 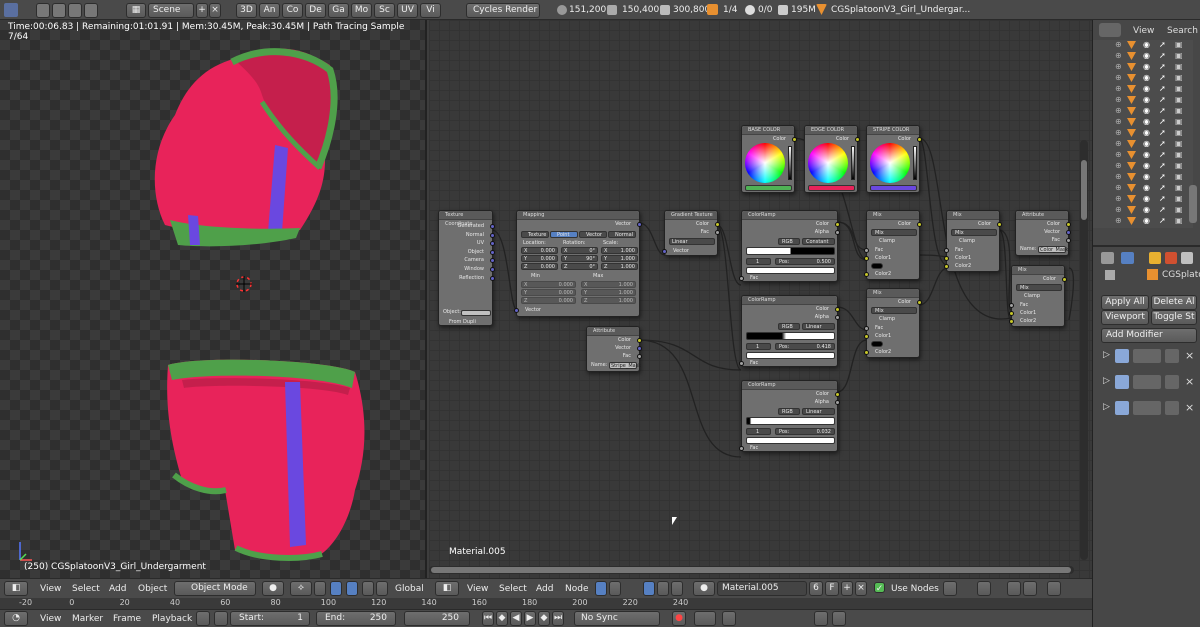 What do you see at coordinates (758, 261) in the screenshot?
I see `stop-index-field: 1` at bounding box center [758, 261].